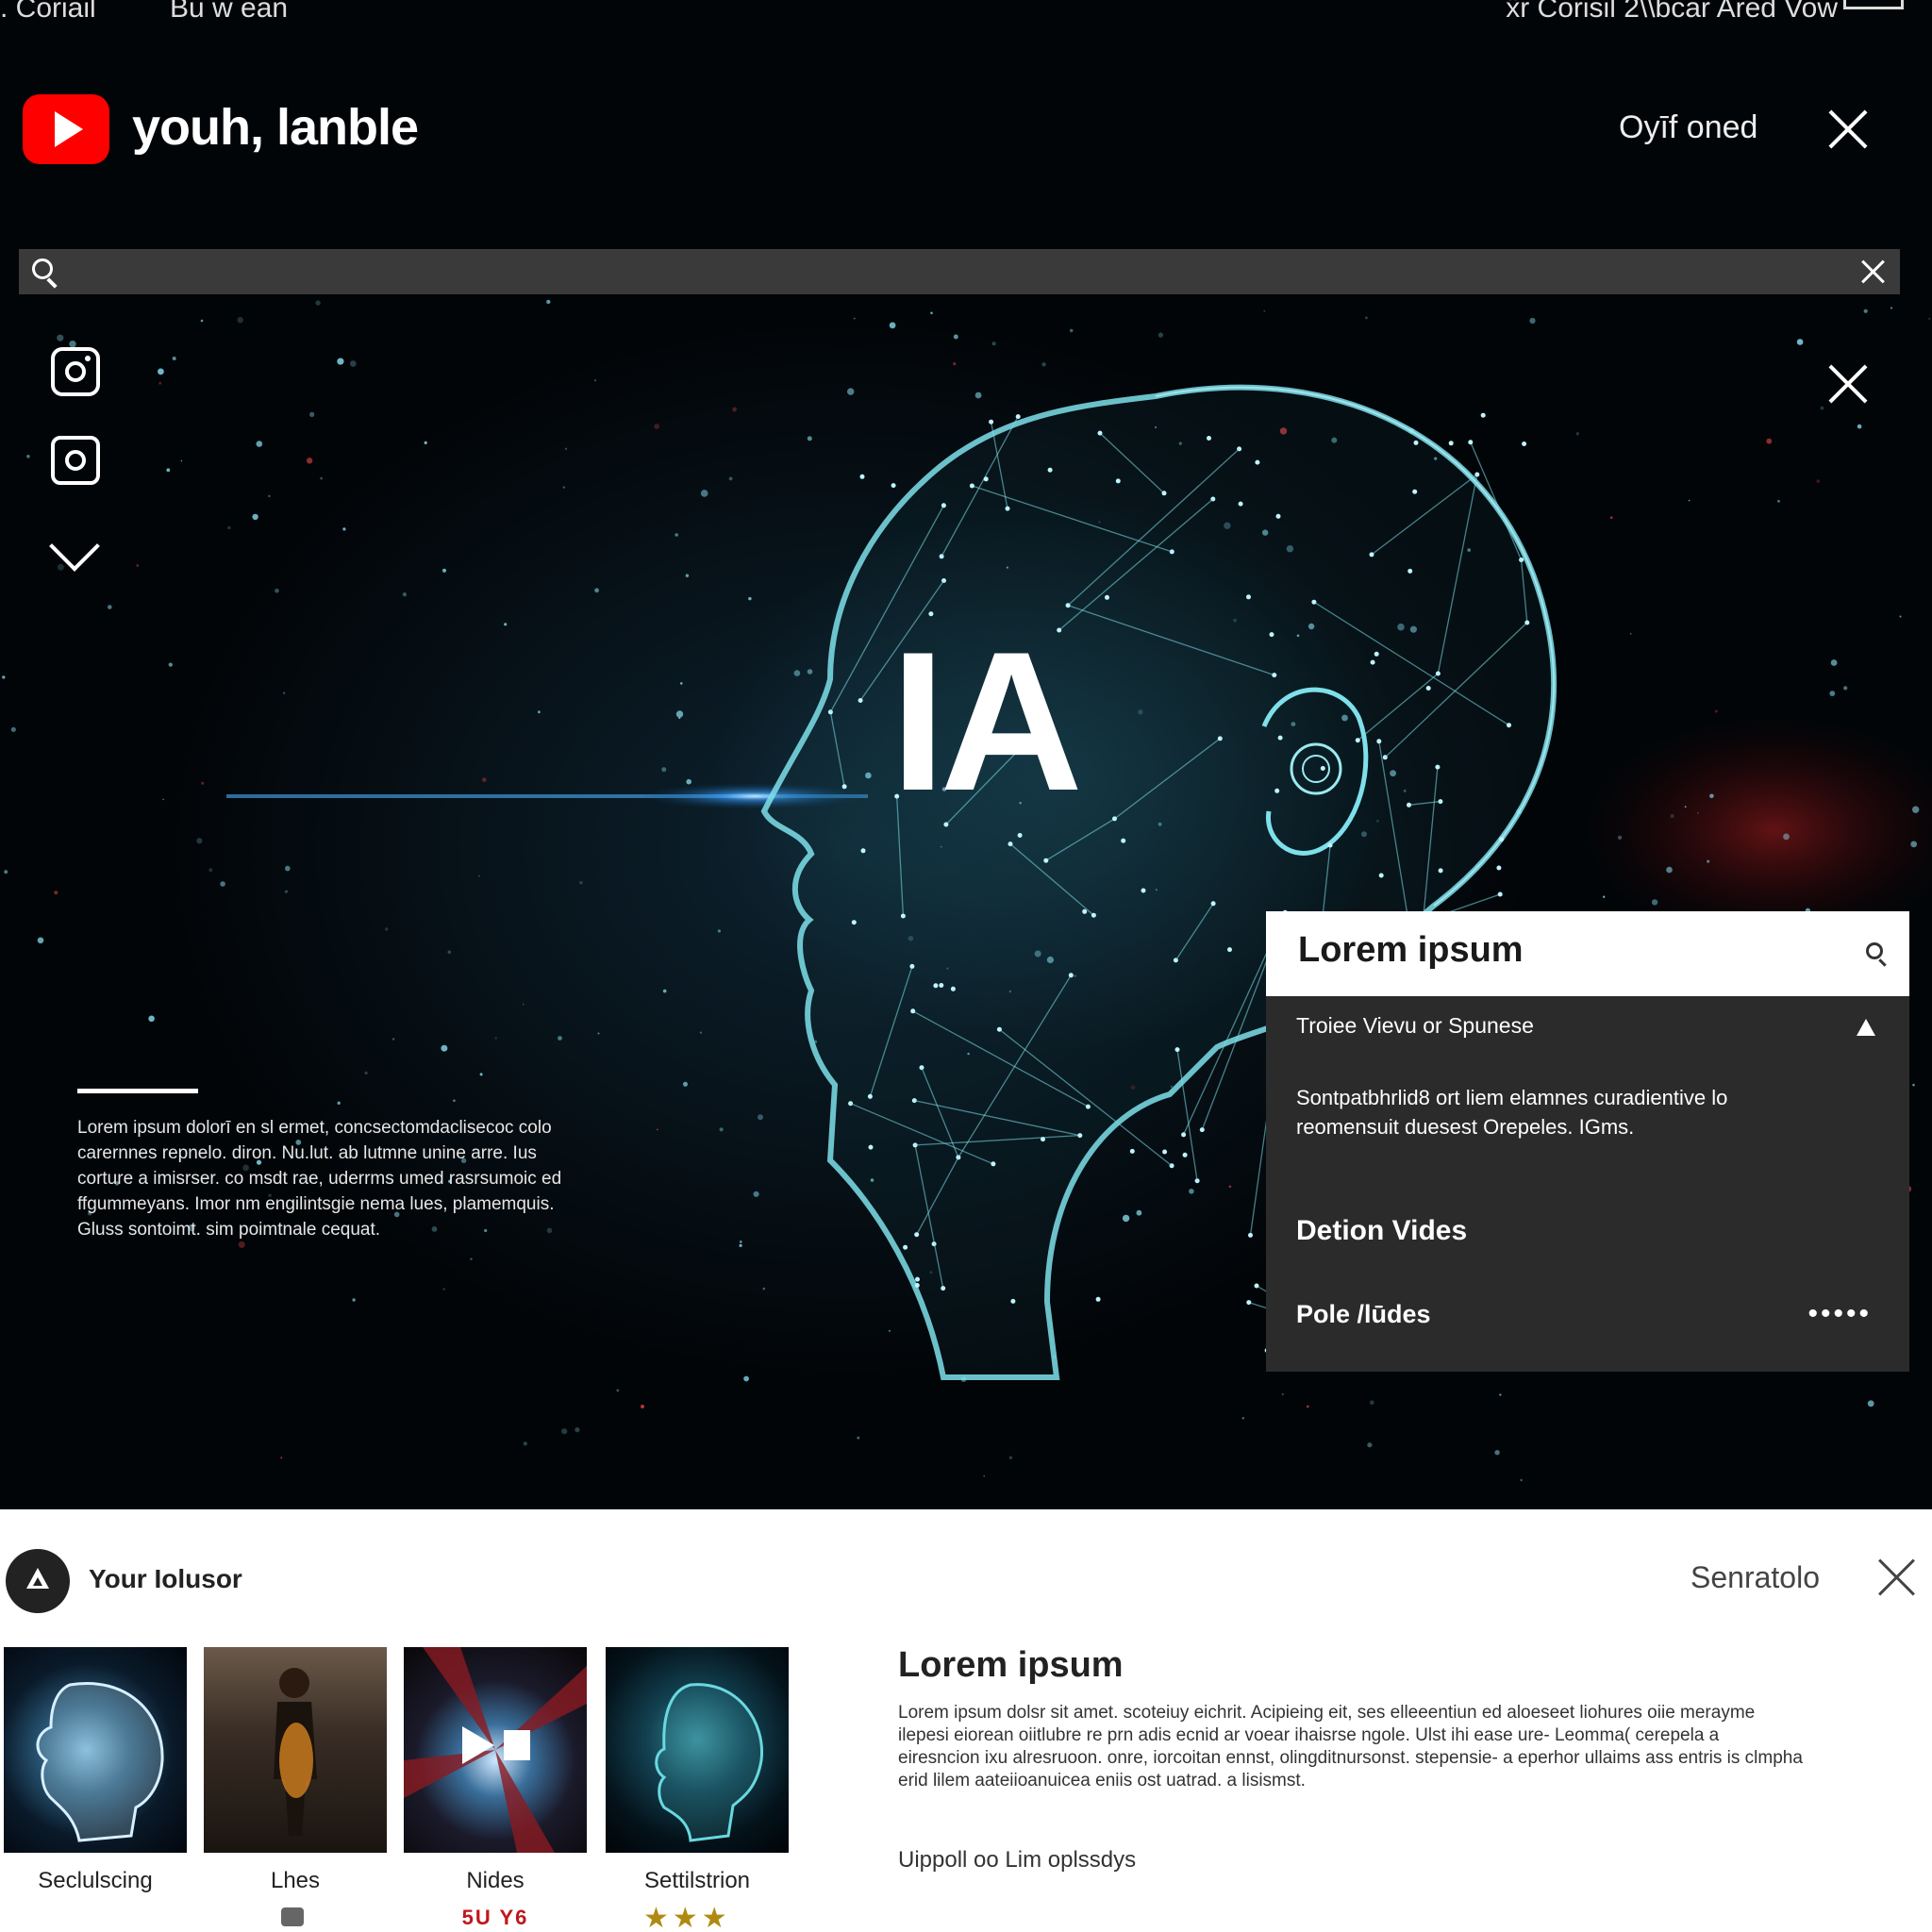  I want to click on panel-item-videos: Detion Vides, so click(1381, 1231).